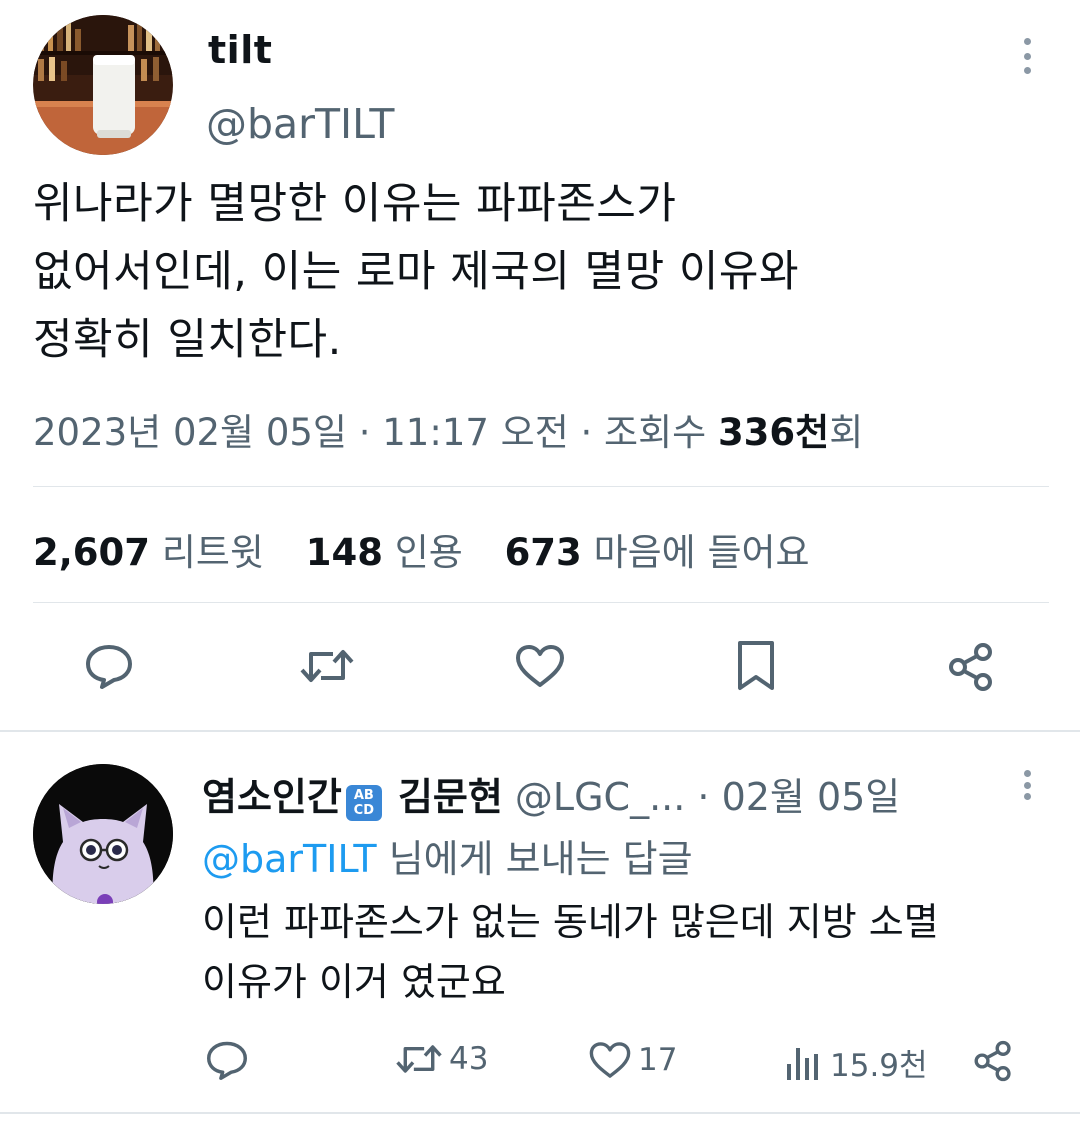 The height and width of the screenshot is (1138, 1080). I want to click on retweet-count: 43, so click(469, 1059).